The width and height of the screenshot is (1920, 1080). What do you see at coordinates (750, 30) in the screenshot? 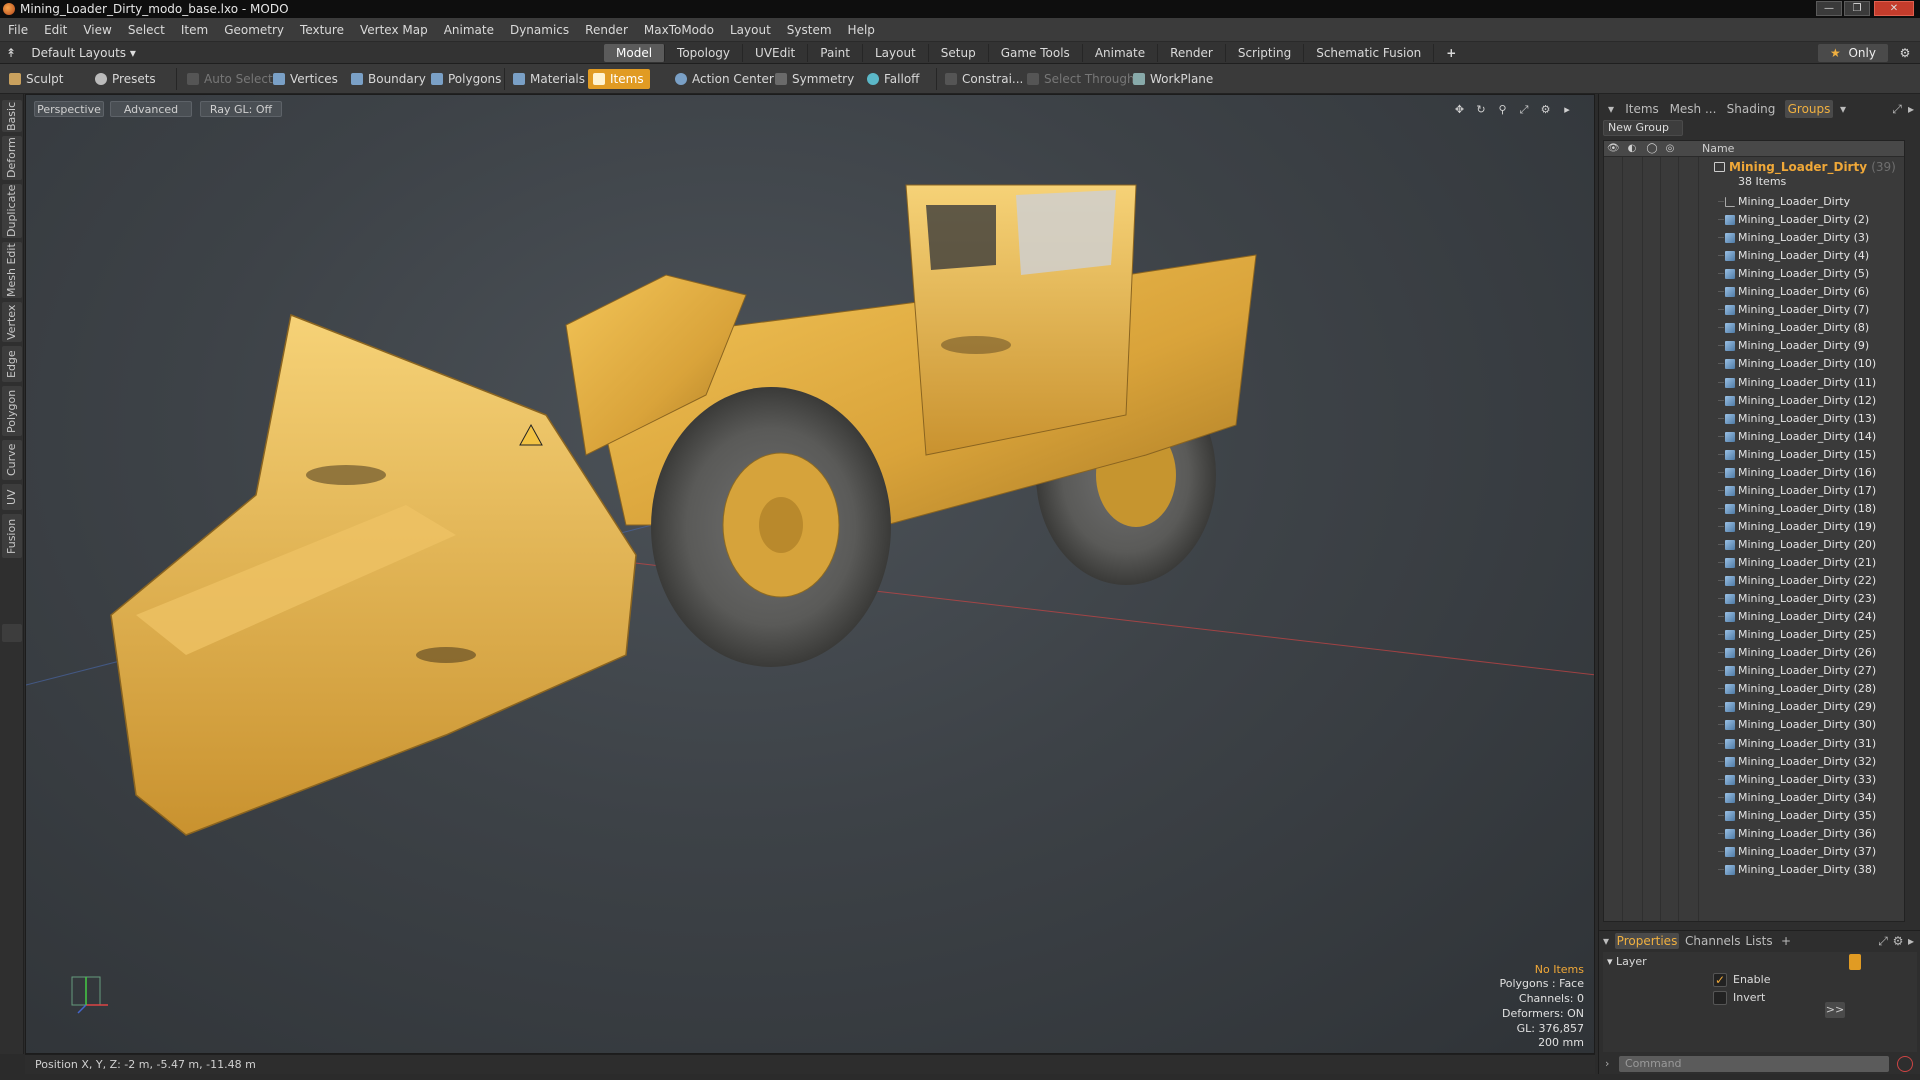
I see `menu-layout: Layout` at bounding box center [750, 30].